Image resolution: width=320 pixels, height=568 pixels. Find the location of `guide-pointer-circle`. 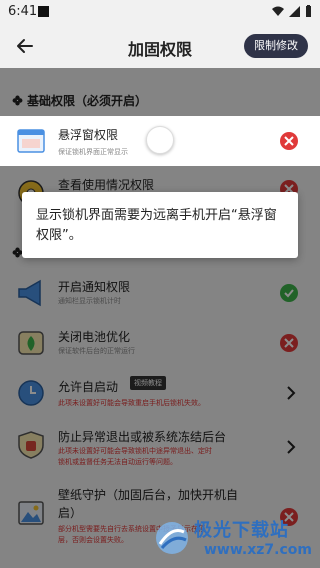

guide-pointer-circle is located at coordinates (160, 140).